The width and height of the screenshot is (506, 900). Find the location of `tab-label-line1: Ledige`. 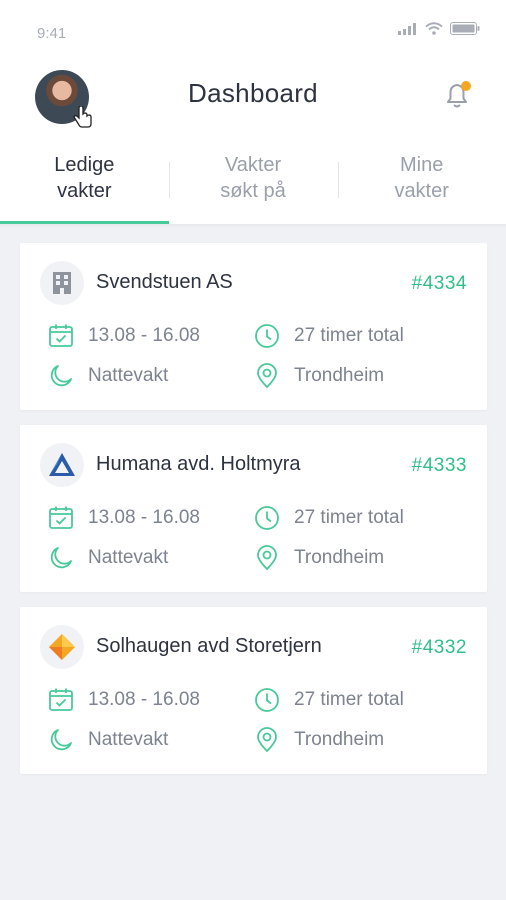

tab-label-line1: Ledige is located at coordinates (84, 165).